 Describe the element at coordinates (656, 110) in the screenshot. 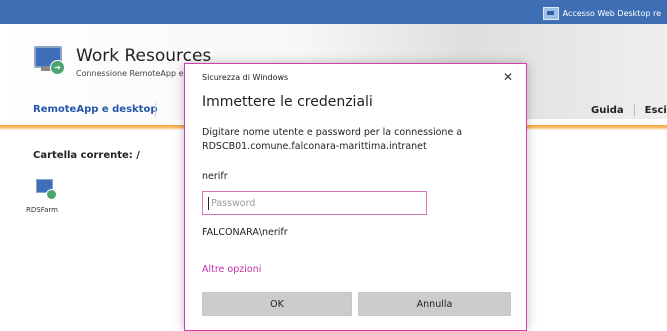

I see `sign-out-link: Esci` at that location.